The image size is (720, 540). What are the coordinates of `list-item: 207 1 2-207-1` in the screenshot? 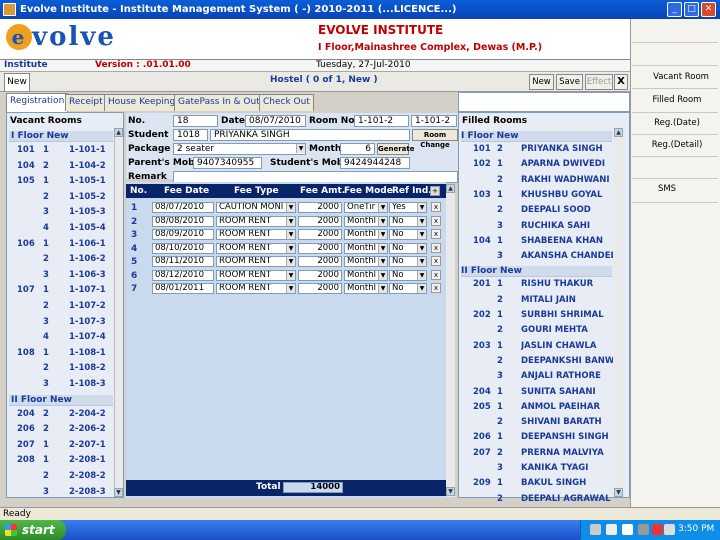 It's located at (61, 446).